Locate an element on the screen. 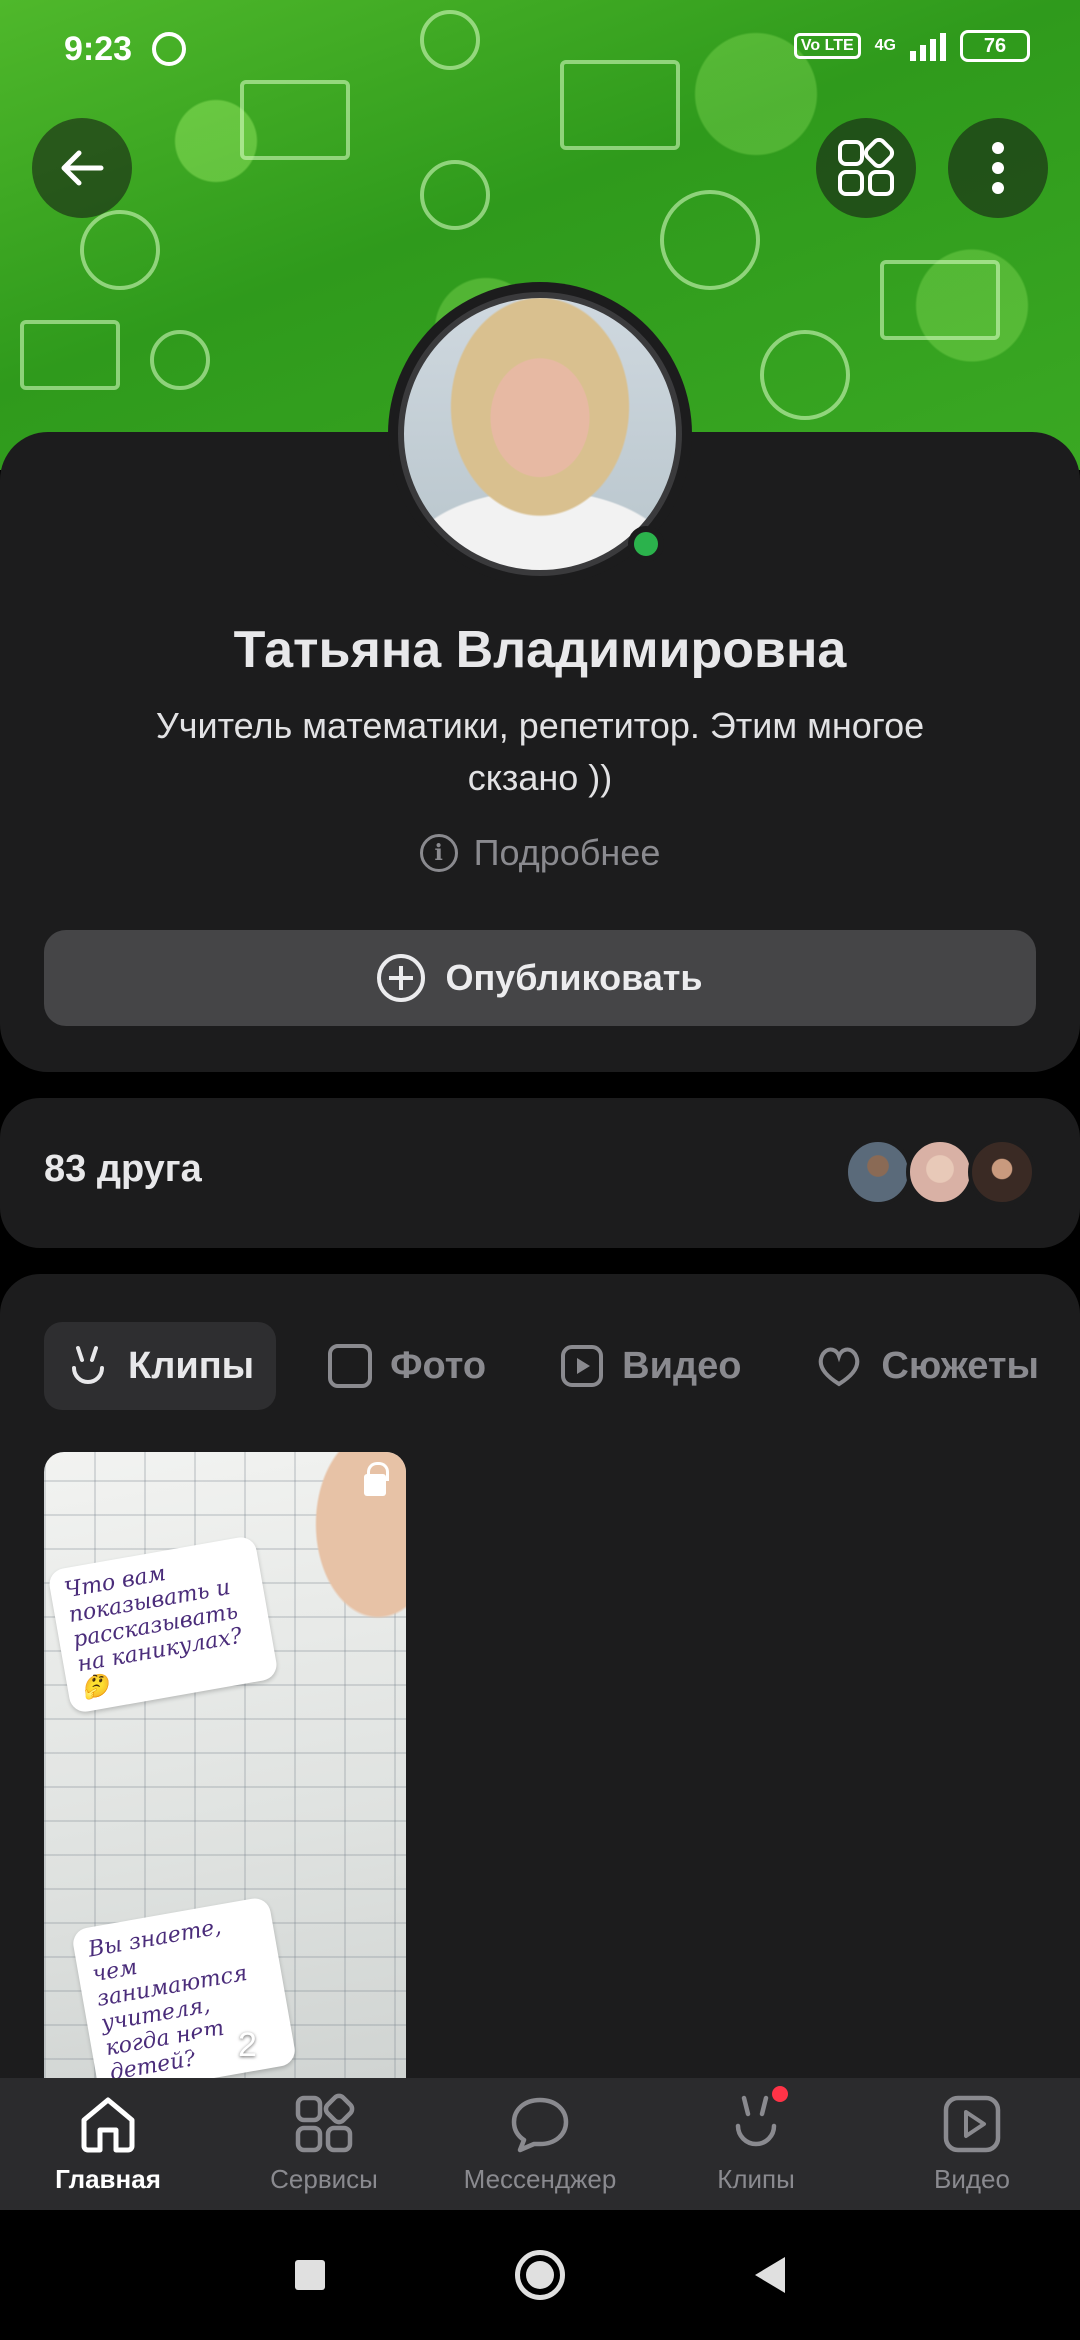 This screenshot has height=2340, width=1080. more-info-link: i Подробнее is located at coordinates (540, 853).